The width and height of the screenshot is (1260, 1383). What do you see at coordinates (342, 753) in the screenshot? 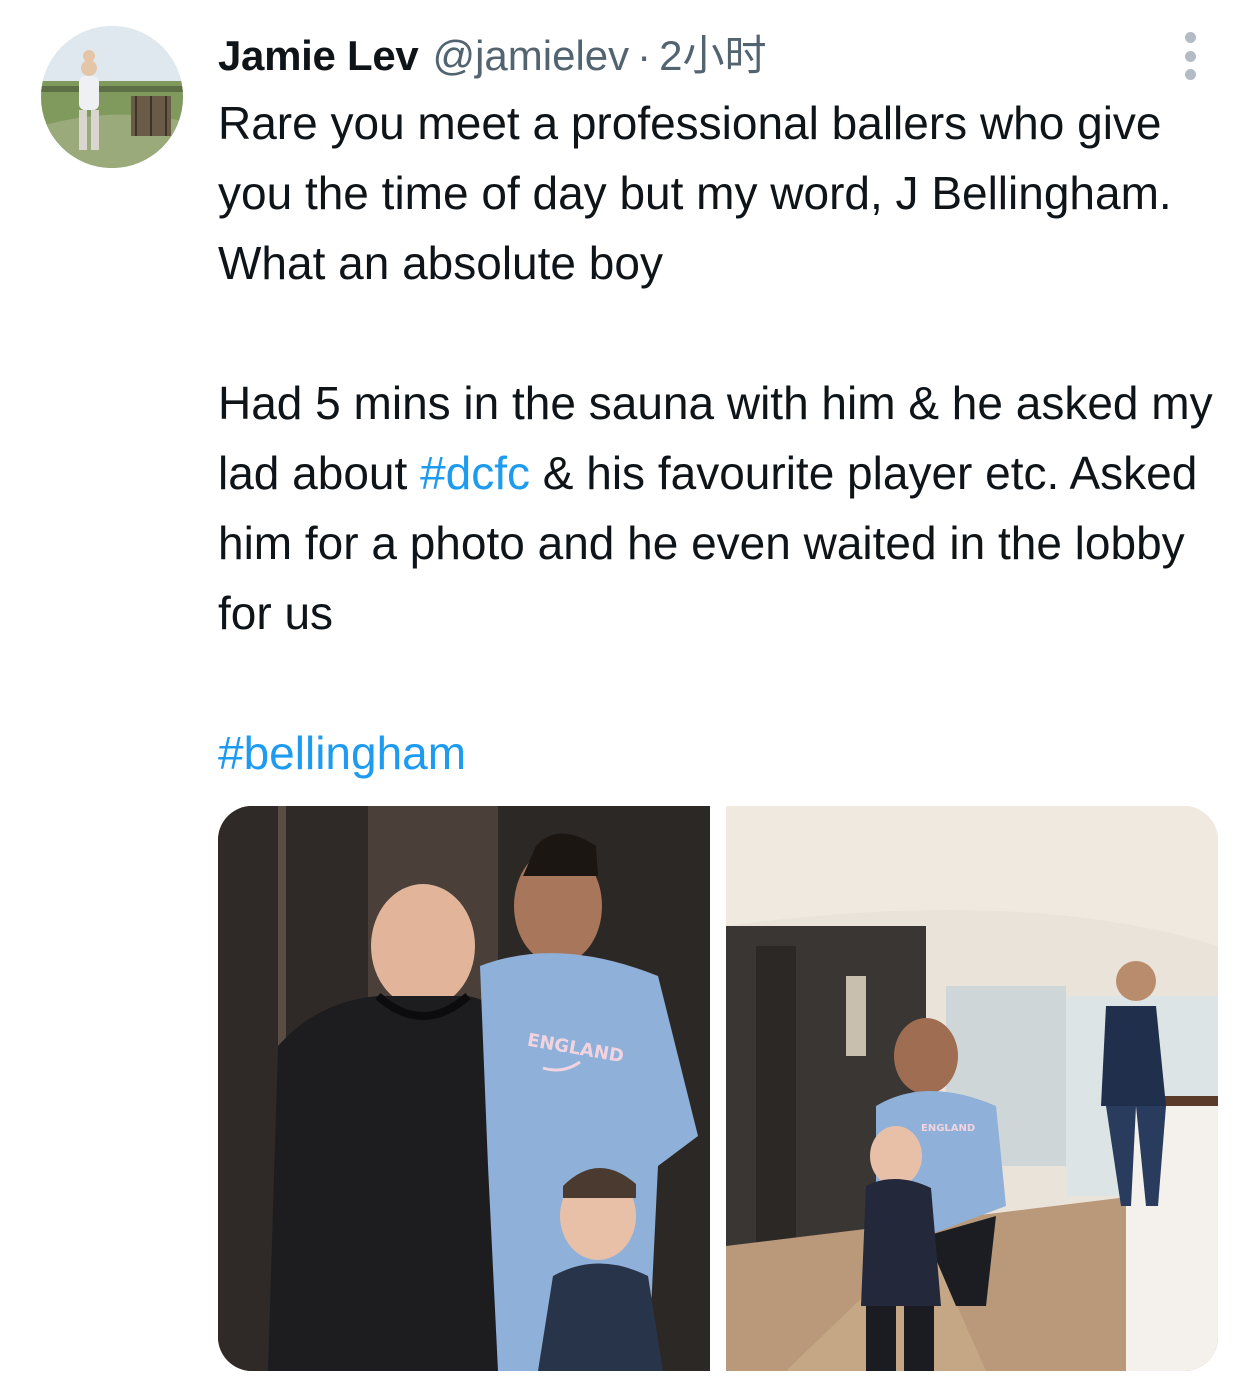
I see `hashtag-bellingham: #bellingham` at bounding box center [342, 753].